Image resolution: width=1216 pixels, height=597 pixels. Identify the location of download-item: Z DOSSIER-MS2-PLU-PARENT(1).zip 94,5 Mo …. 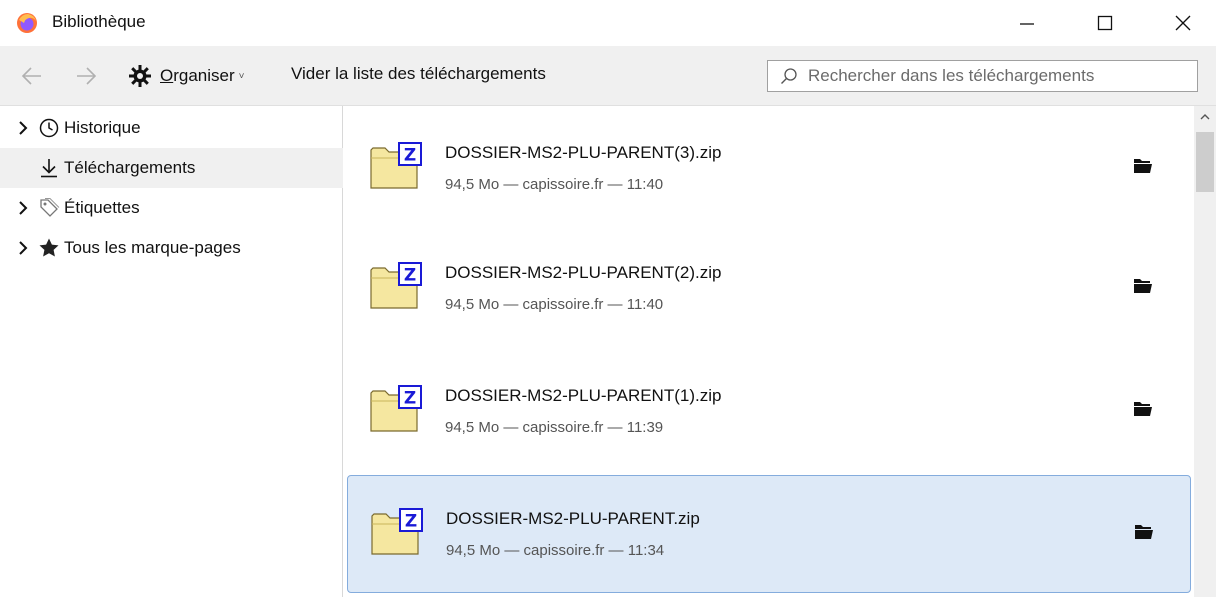
(769, 412).